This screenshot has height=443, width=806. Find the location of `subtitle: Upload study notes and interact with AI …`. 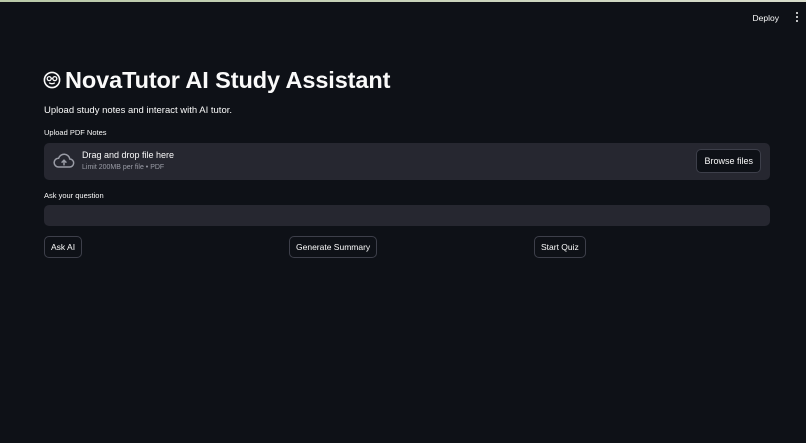

subtitle: Upload study notes and interact with AI … is located at coordinates (138, 110).